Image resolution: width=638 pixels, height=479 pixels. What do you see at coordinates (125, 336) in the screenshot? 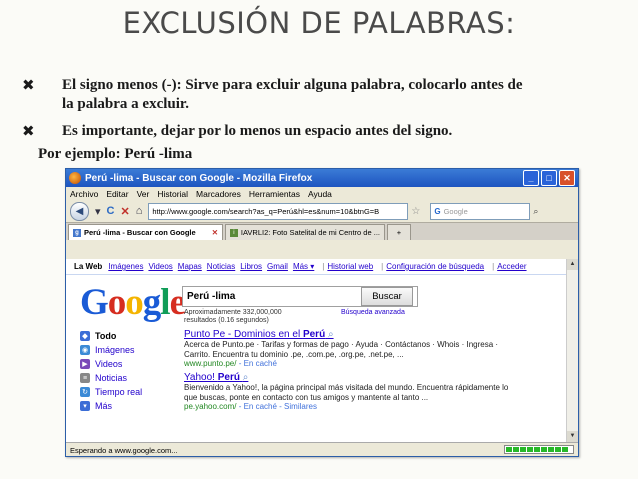
I see `sidebar-item-all: ◆ Todo` at bounding box center [125, 336].